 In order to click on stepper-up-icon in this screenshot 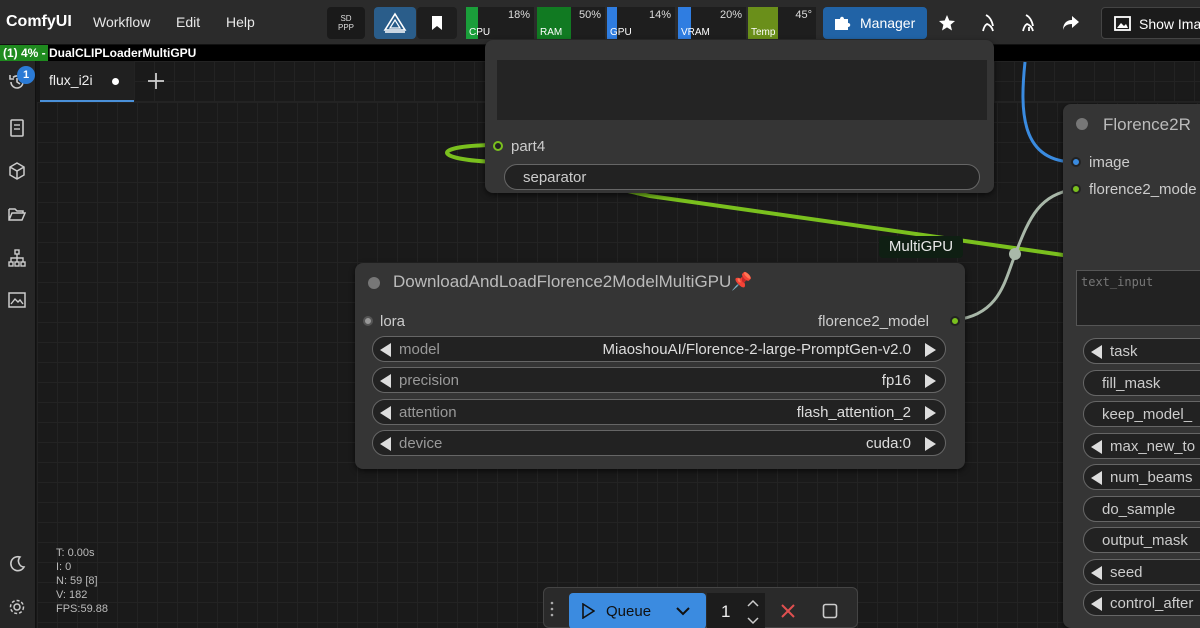, I will do `click(753, 603)`.